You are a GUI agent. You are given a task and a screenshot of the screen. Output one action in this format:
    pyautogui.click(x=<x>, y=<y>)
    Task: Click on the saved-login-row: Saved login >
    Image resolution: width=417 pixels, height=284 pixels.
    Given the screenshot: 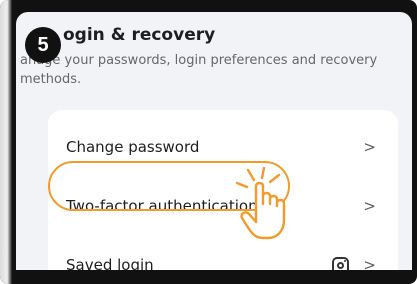 What is the action you would take?
    pyautogui.click(x=223, y=255)
    